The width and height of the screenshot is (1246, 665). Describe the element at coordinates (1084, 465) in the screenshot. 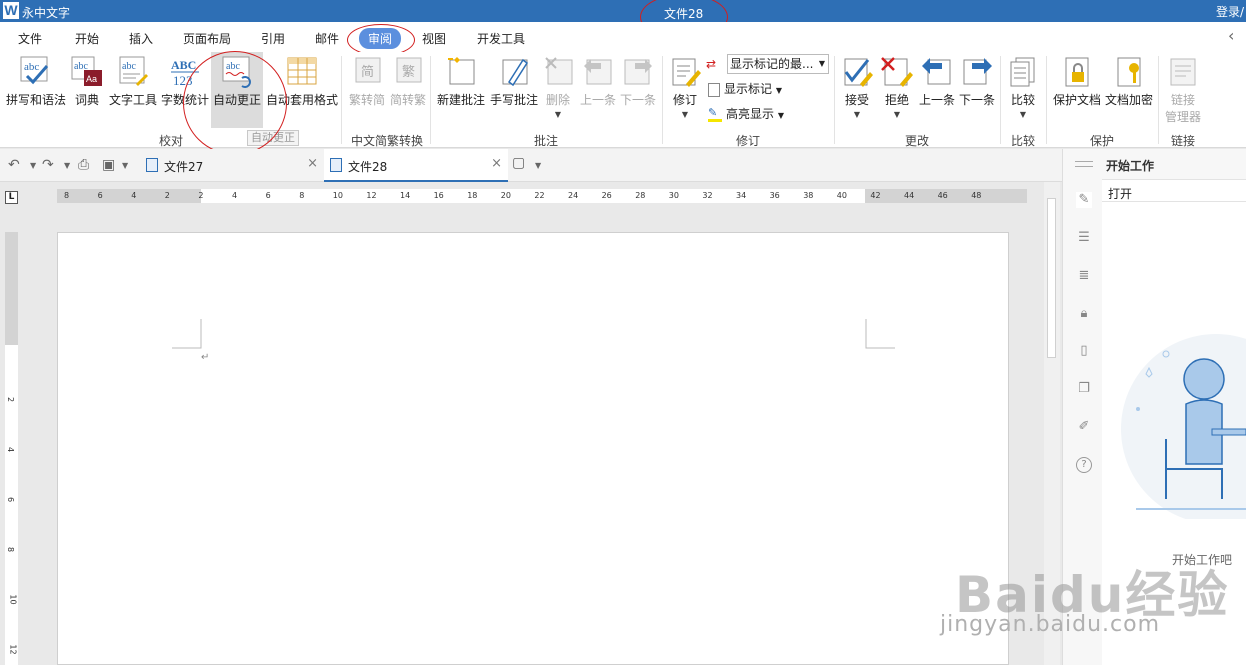

I see `help-icon: ?` at that location.